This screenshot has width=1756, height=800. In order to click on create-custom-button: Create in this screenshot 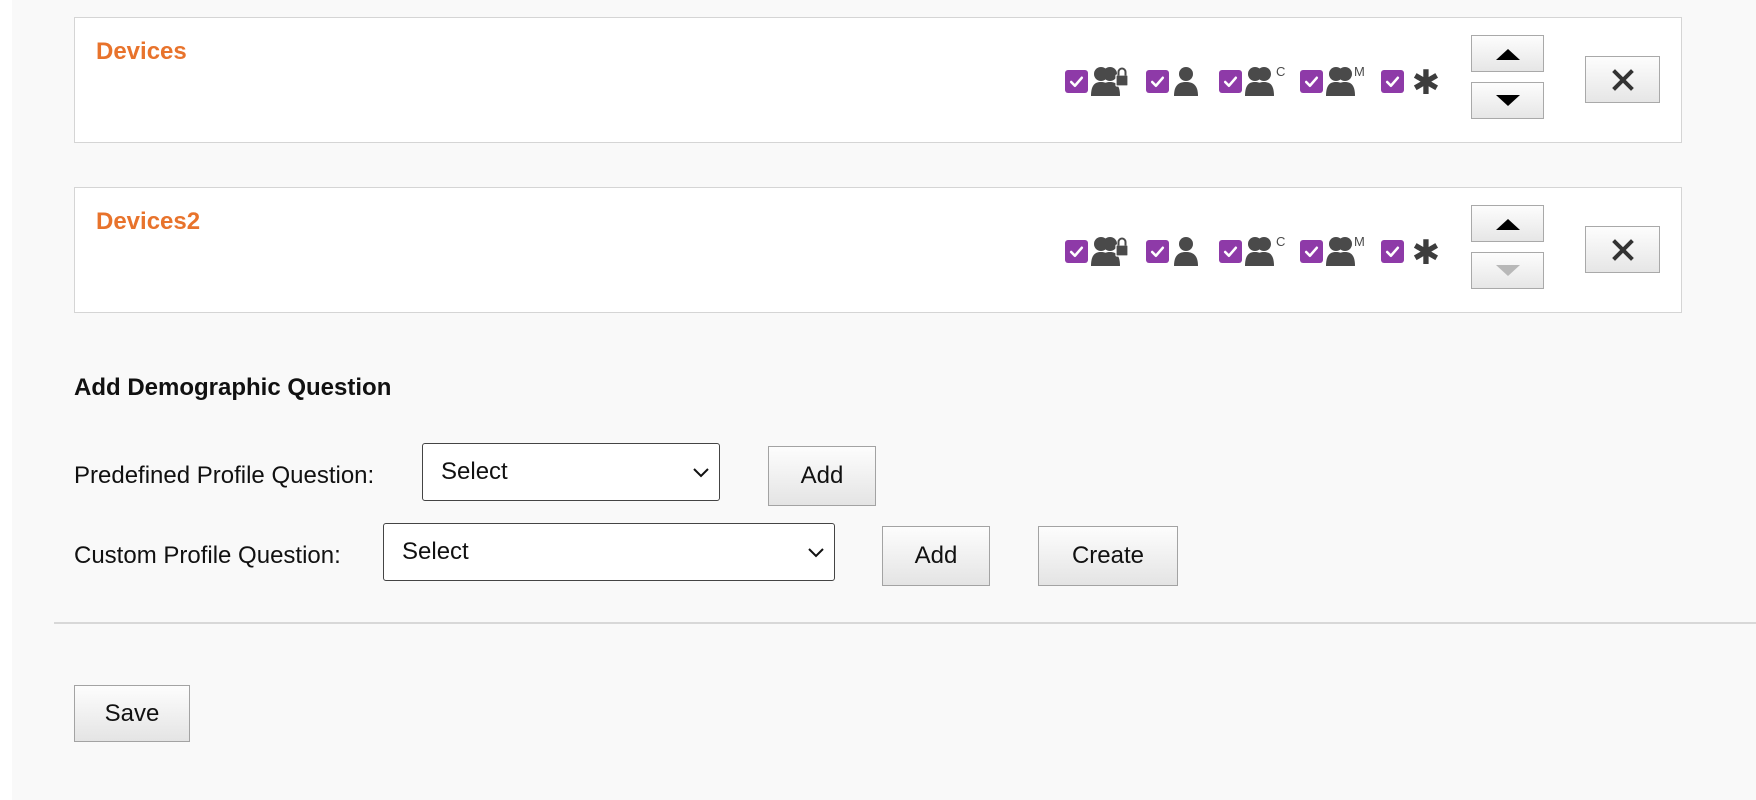, I will do `click(1108, 556)`.